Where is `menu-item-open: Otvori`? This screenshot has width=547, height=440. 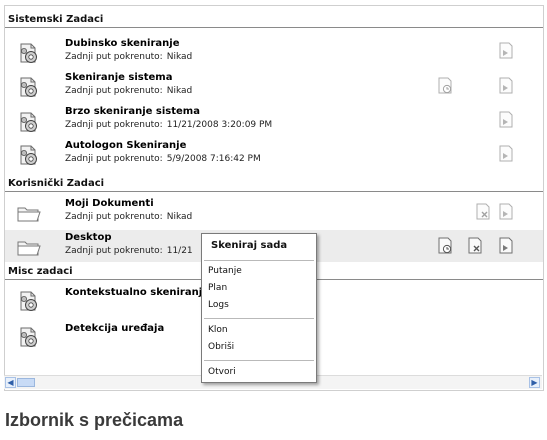 menu-item-open: Otvori is located at coordinates (222, 372).